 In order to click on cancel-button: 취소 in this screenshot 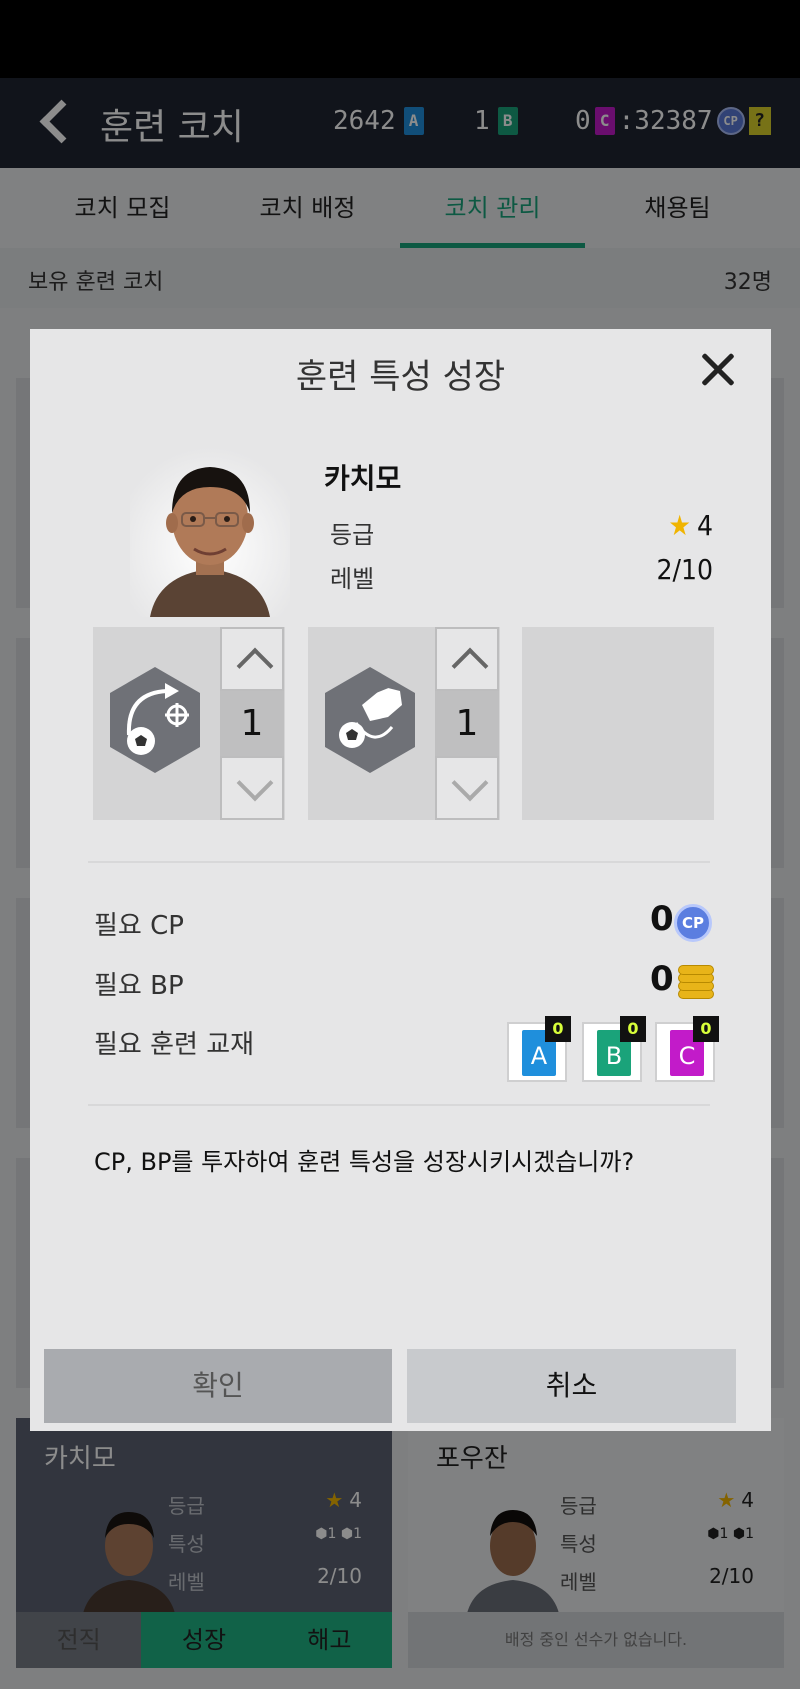, I will do `click(571, 1386)`.